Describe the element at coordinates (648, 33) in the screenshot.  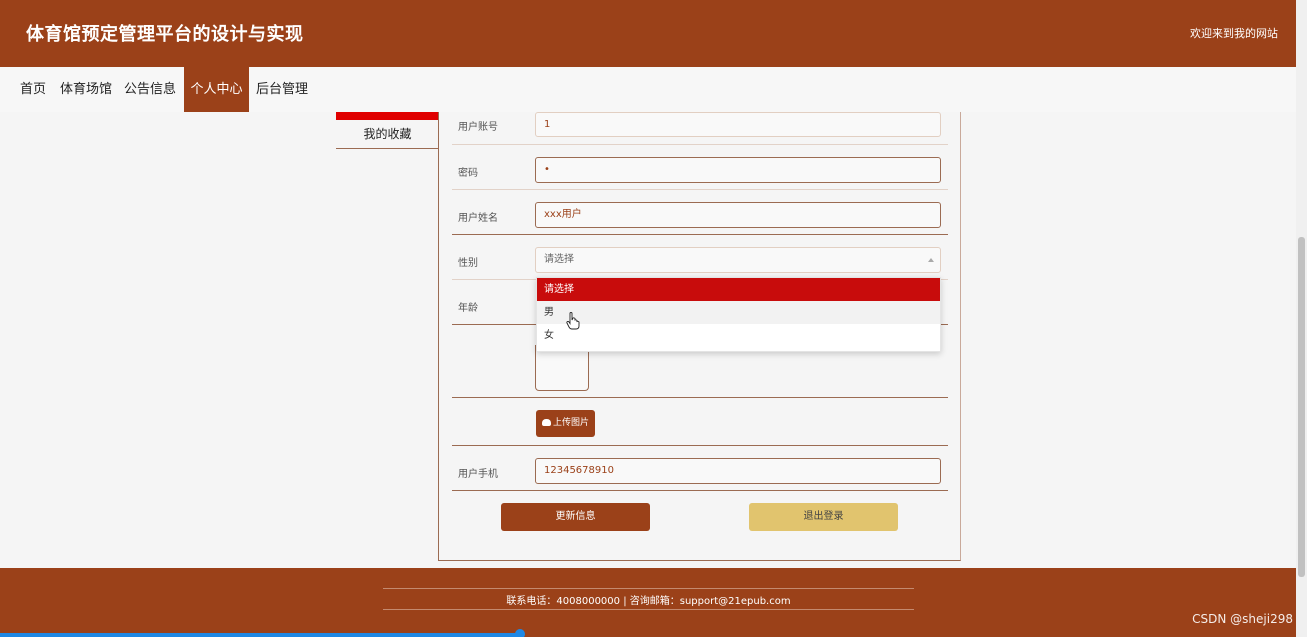
I see `top-header: 体育馆预定管理平台的设计与实现 欢迎来到我的网站` at that location.